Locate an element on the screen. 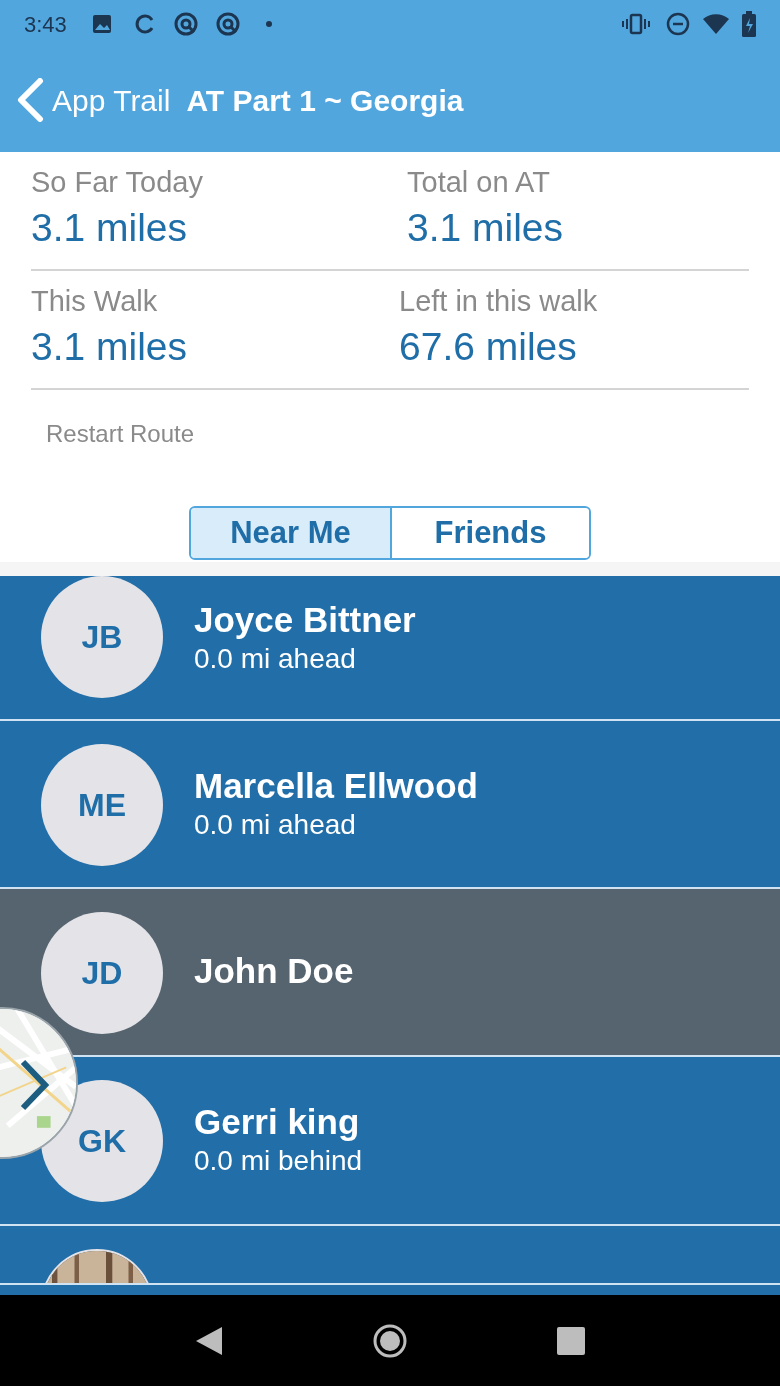  screen-title: AT Part 1 ~ Georgia is located at coordinates (325, 100).